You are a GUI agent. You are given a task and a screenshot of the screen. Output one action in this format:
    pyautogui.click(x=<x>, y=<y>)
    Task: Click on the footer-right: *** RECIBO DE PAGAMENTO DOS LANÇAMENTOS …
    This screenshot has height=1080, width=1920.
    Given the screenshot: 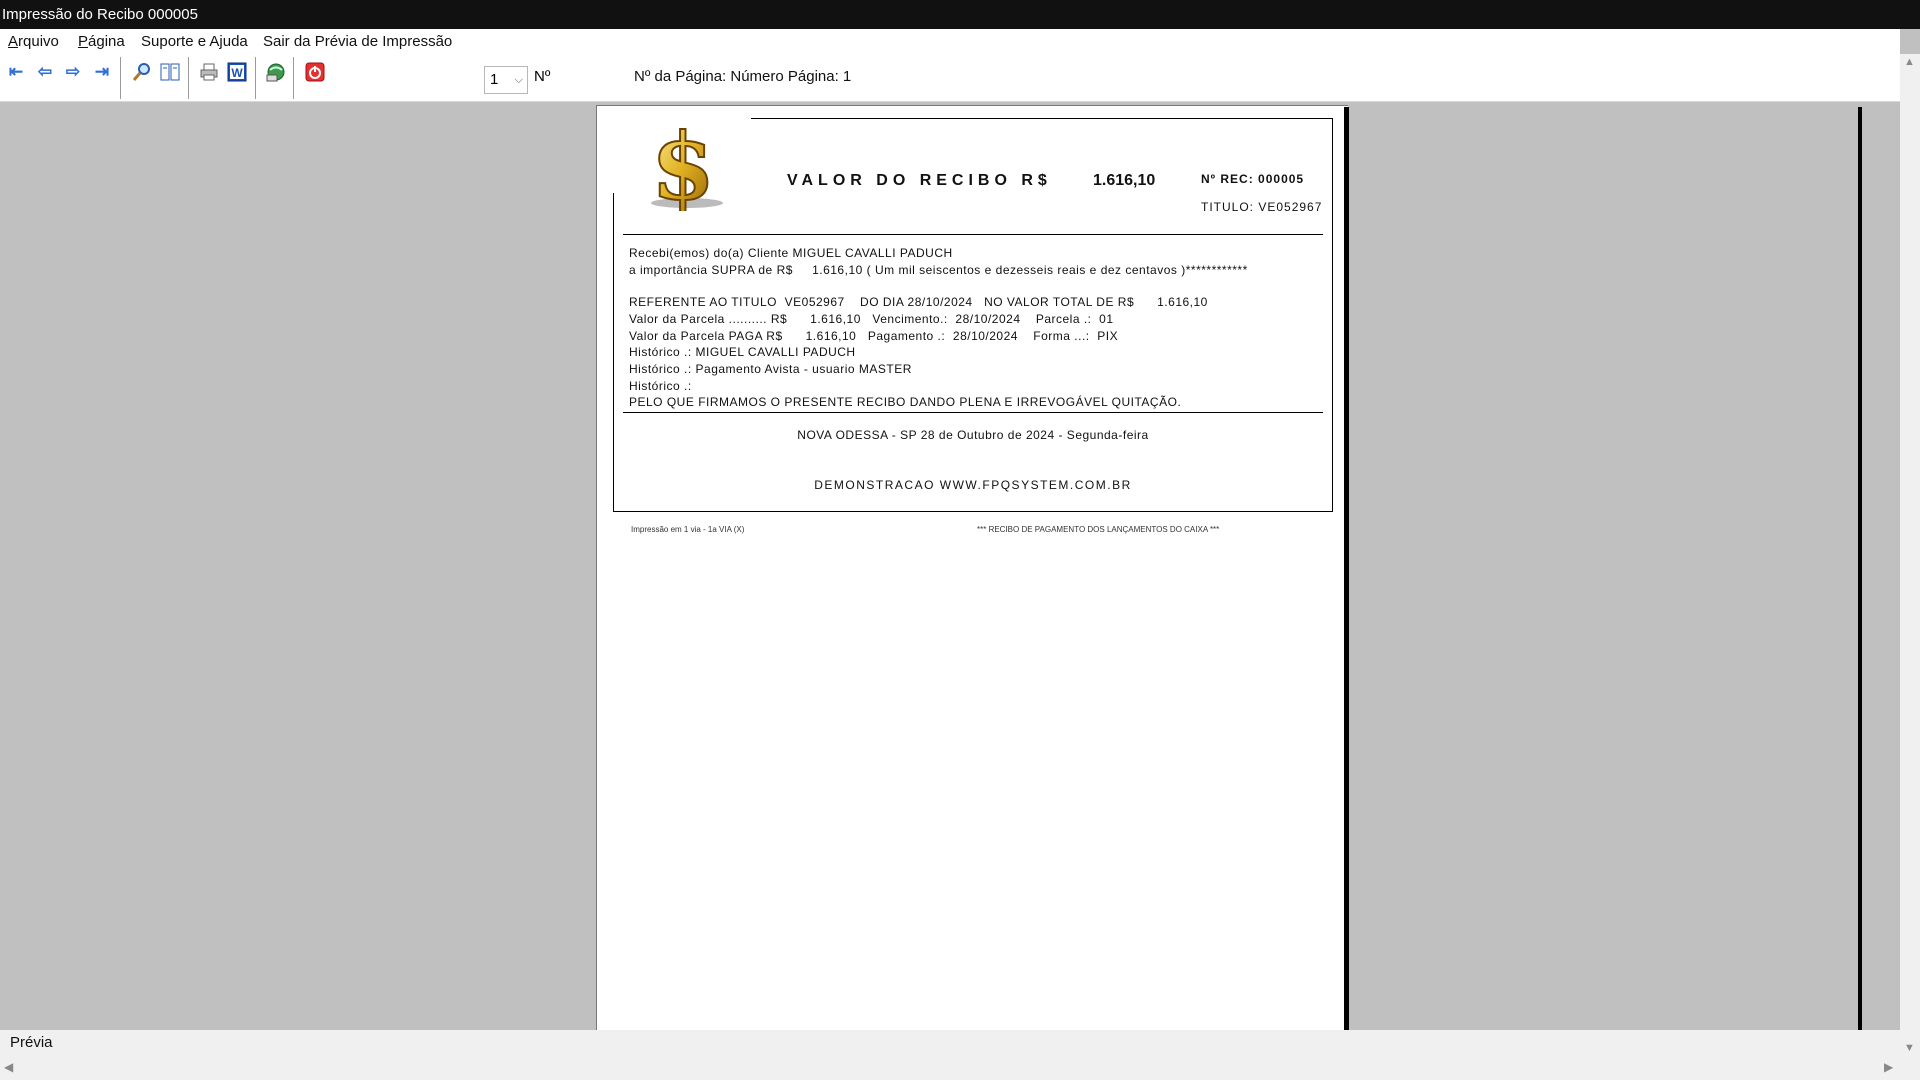 What is the action you would take?
    pyautogui.click(x=1098, y=529)
    